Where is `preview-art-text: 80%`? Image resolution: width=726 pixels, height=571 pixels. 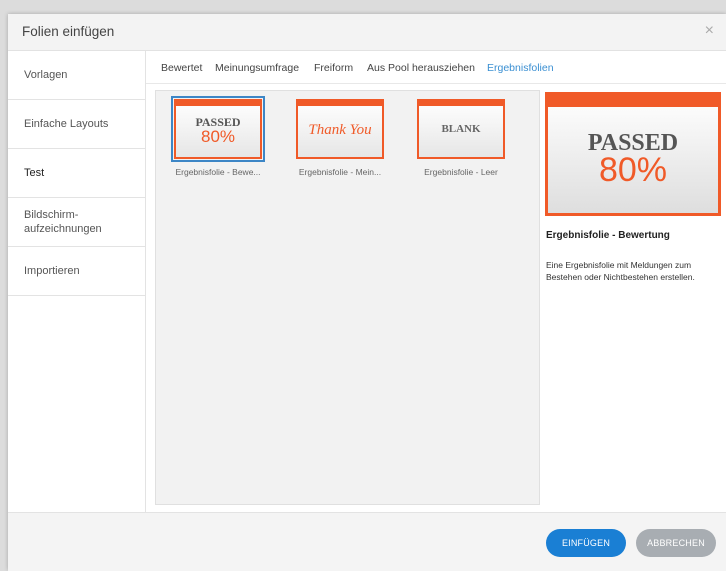
preview-art-text: 80% is located at coordinates (633, 170).